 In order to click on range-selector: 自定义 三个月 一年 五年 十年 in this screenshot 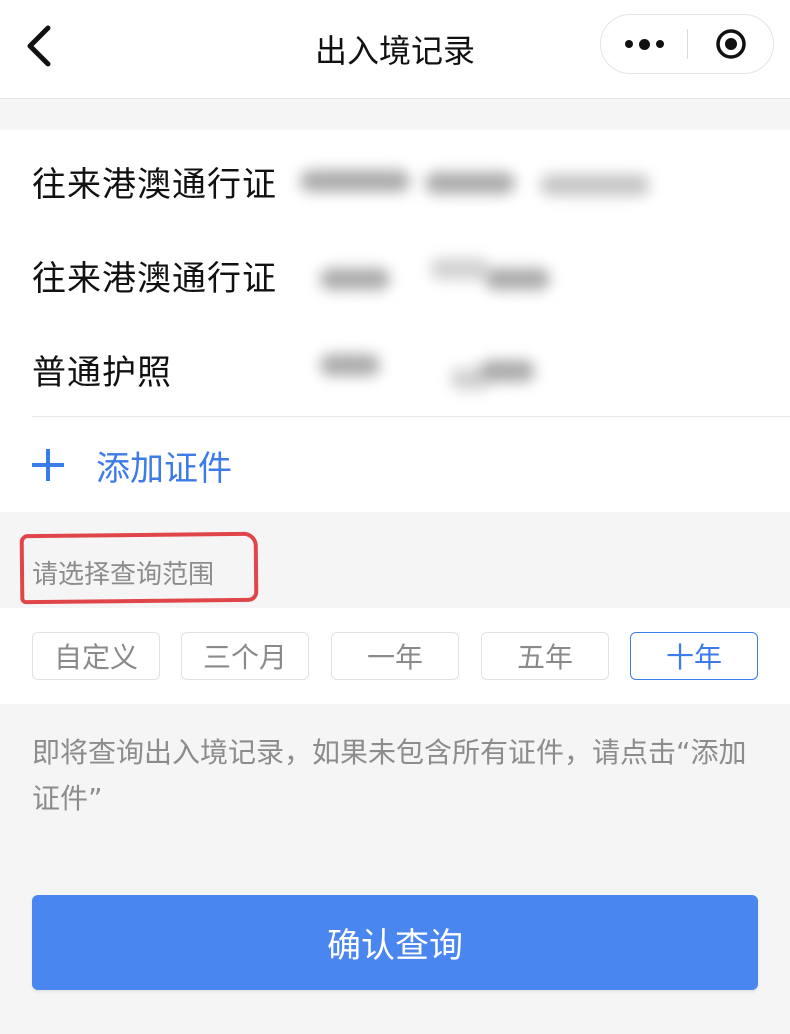, I will do `click(395, 656)`.